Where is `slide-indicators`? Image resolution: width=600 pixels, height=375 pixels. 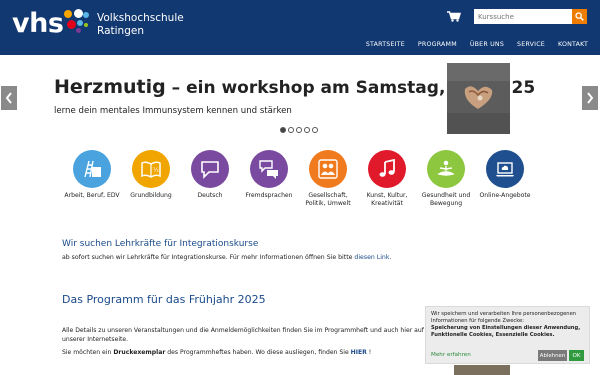
slide-indicators is located at coordinates (299, 130).